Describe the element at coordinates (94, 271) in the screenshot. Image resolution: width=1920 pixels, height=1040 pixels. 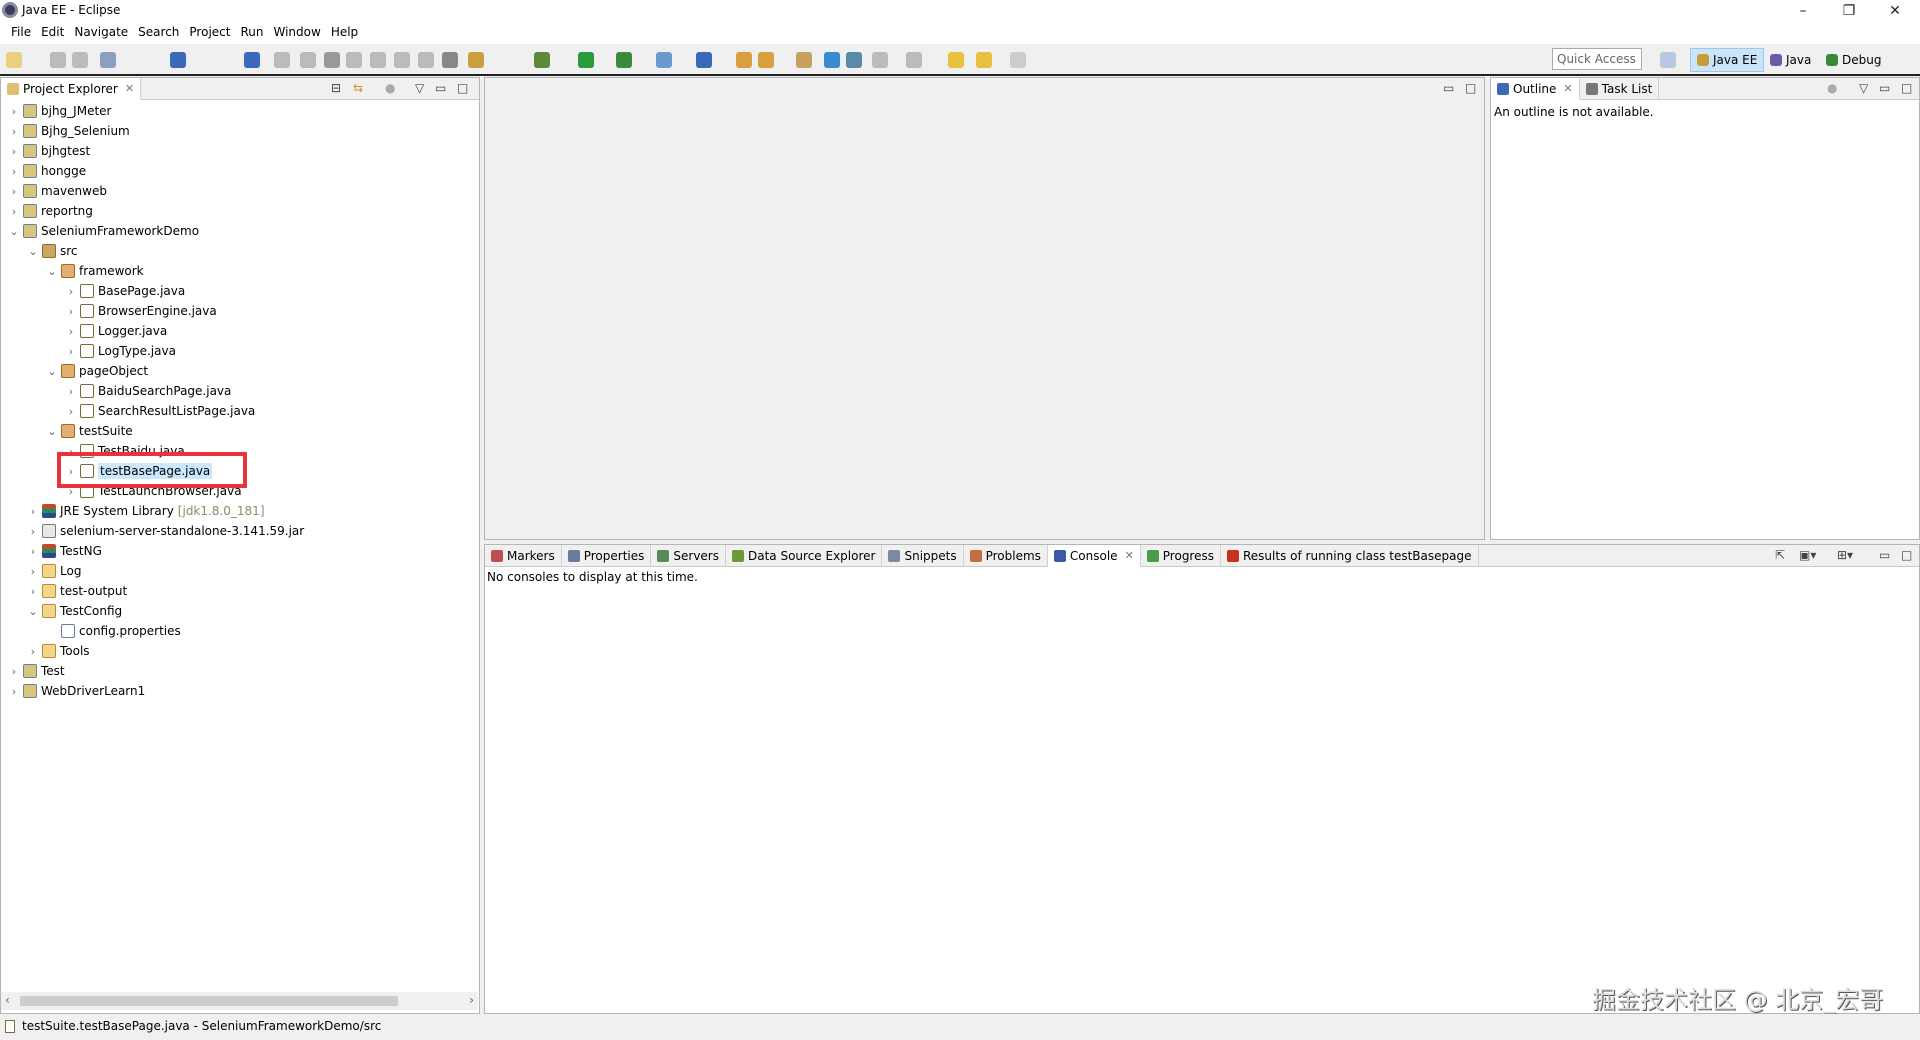
I see `tree-item: ⌄ framework` at that location.